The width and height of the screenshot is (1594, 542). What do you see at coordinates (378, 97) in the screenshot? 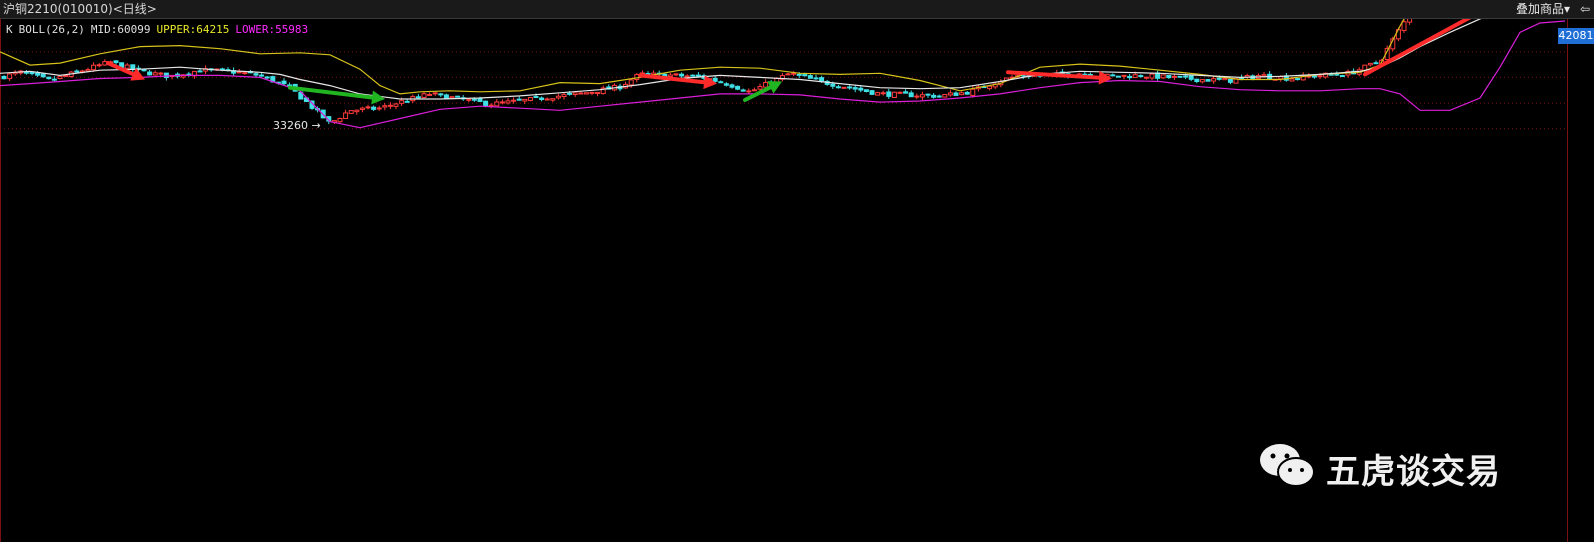
I see `green-arrow-head` at bounding box center [378, 97].